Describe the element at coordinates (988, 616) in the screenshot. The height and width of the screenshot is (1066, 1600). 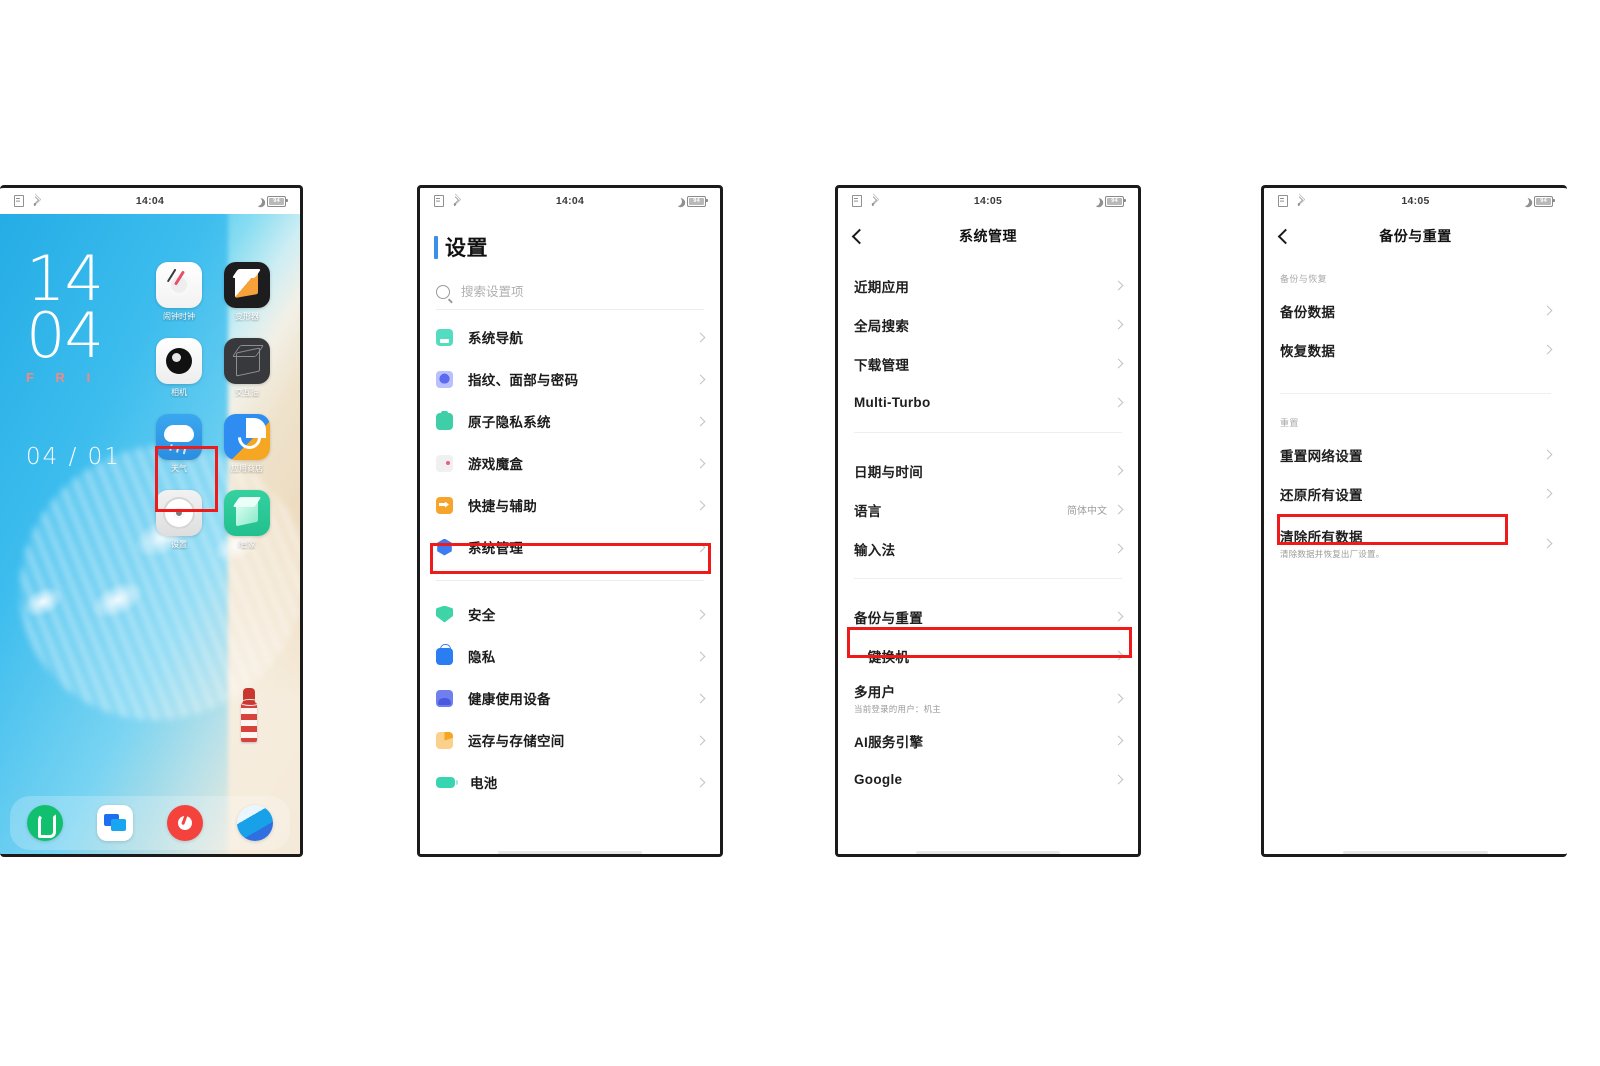
I see `row-backup-reset: 备份与重置` at that location.